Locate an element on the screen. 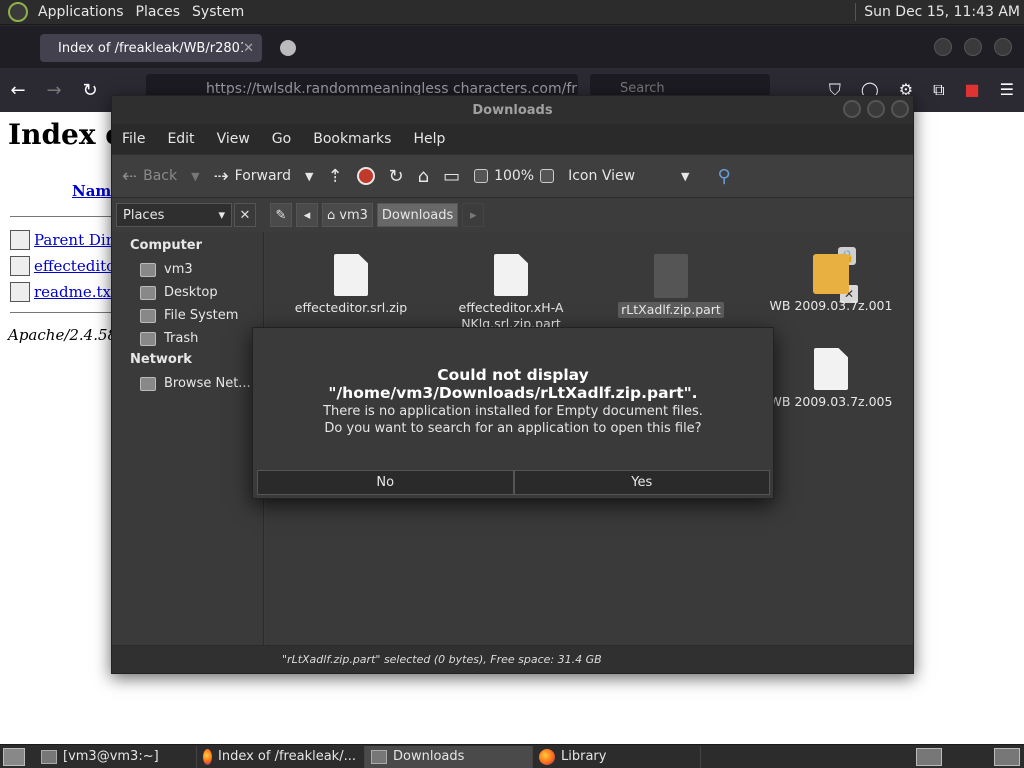 The height and width of the screenshot is (768, 1024). clock: Sun Dec 15, 11:43 AM is located at coordinates (942, 12).